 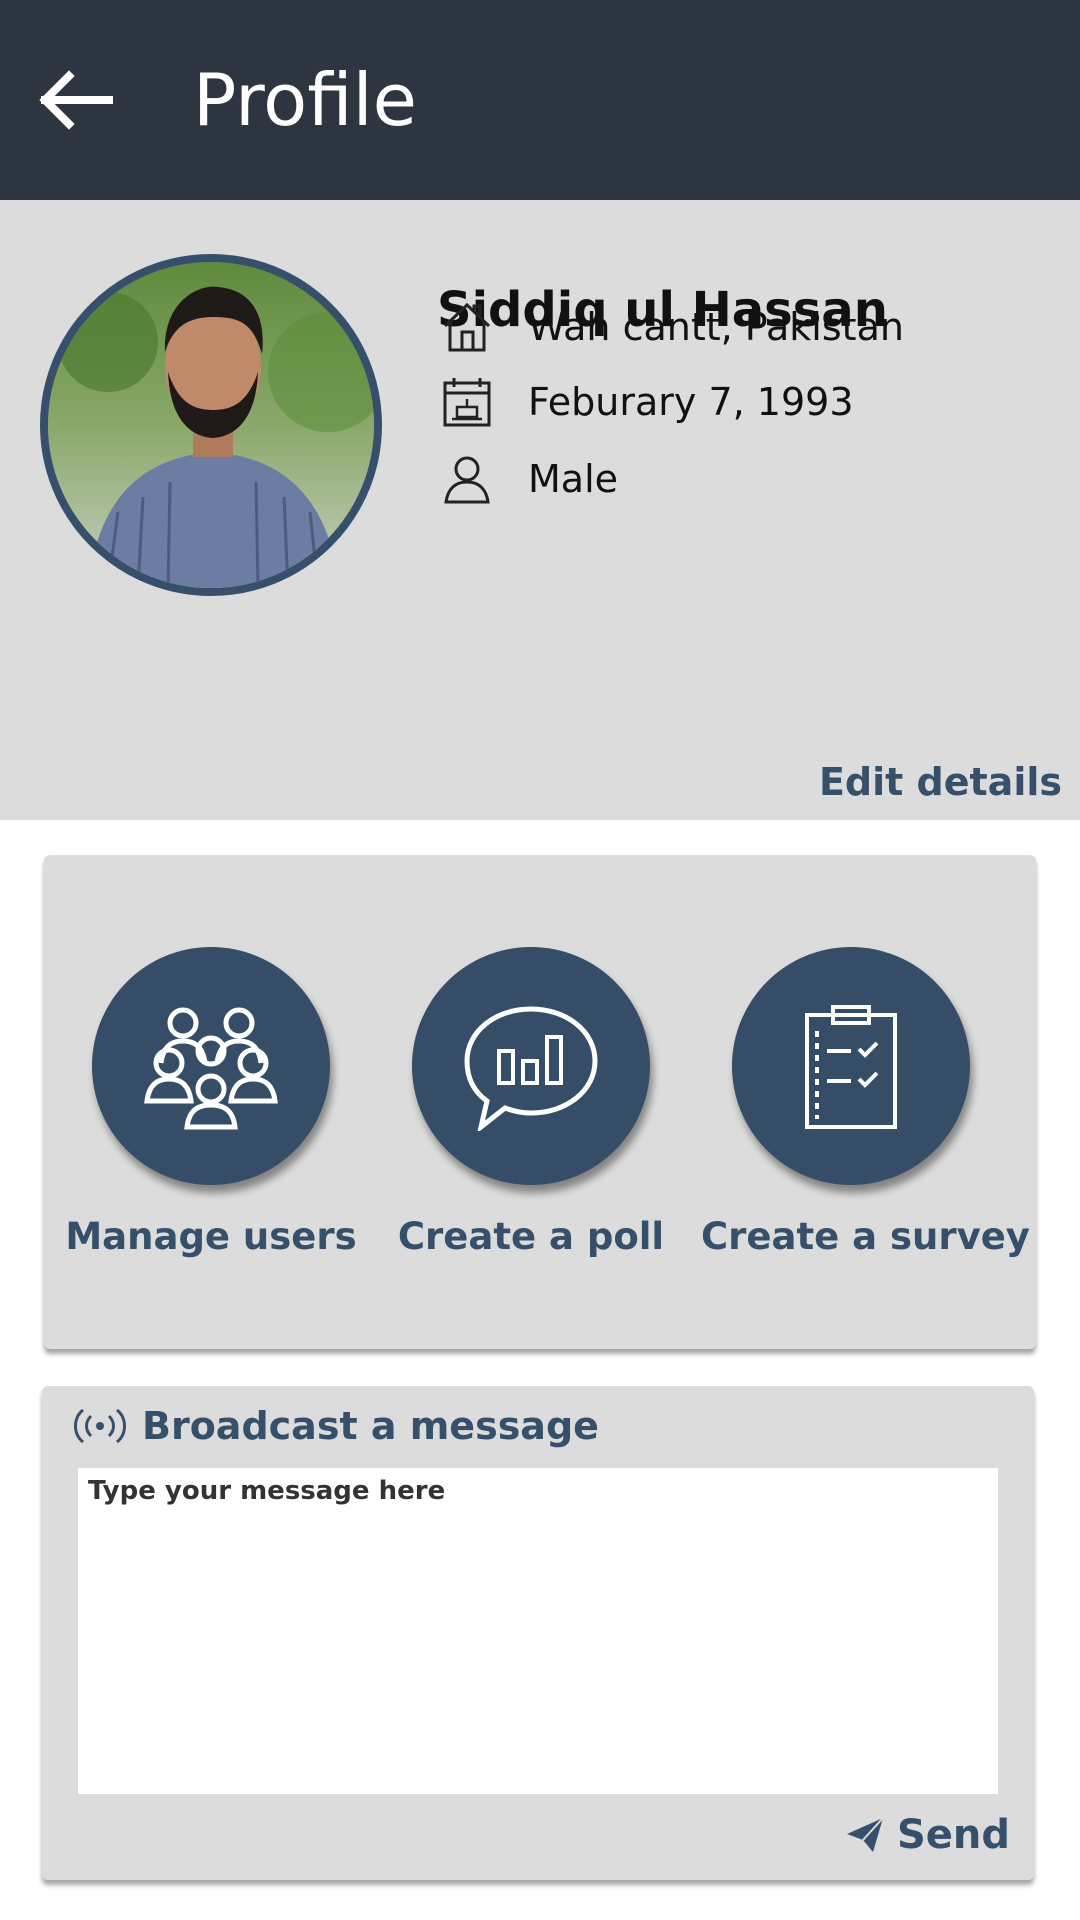 I want to click on calendar-icon, so click(x=467, y=402).